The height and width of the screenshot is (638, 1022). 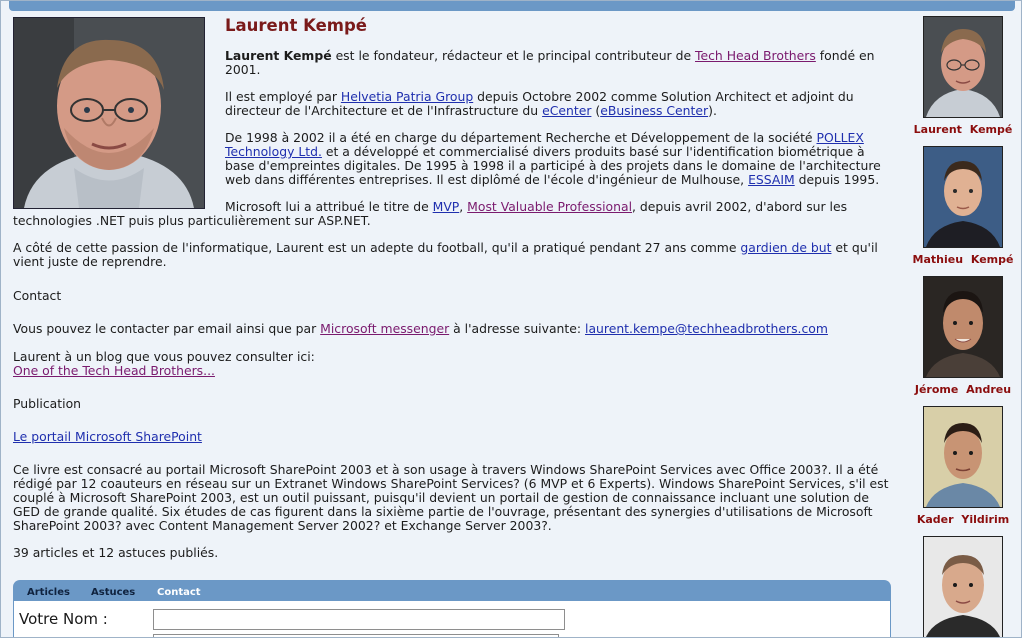 I want to click on ecenter-link: eCenter, so click(x=566, y=110).